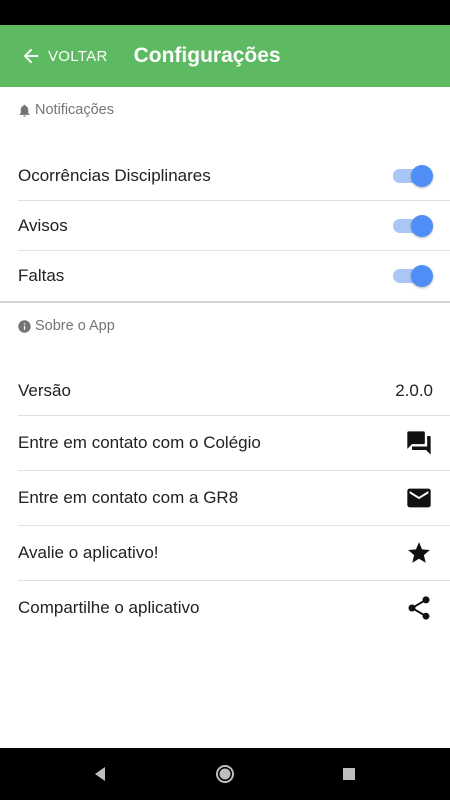  What do you see at coordinates (349, 774) in the screenshot?
I see `nav-recents-icon` at bounding box center [349, 774].